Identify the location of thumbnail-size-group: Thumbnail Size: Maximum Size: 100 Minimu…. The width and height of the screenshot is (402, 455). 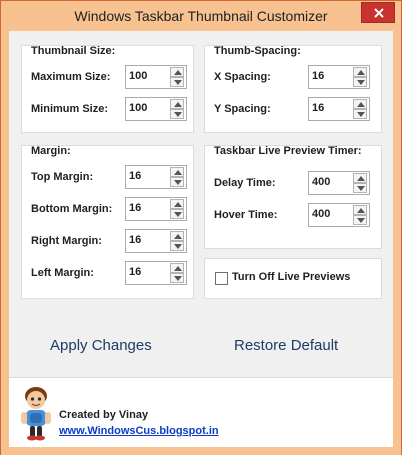
(107, 89).